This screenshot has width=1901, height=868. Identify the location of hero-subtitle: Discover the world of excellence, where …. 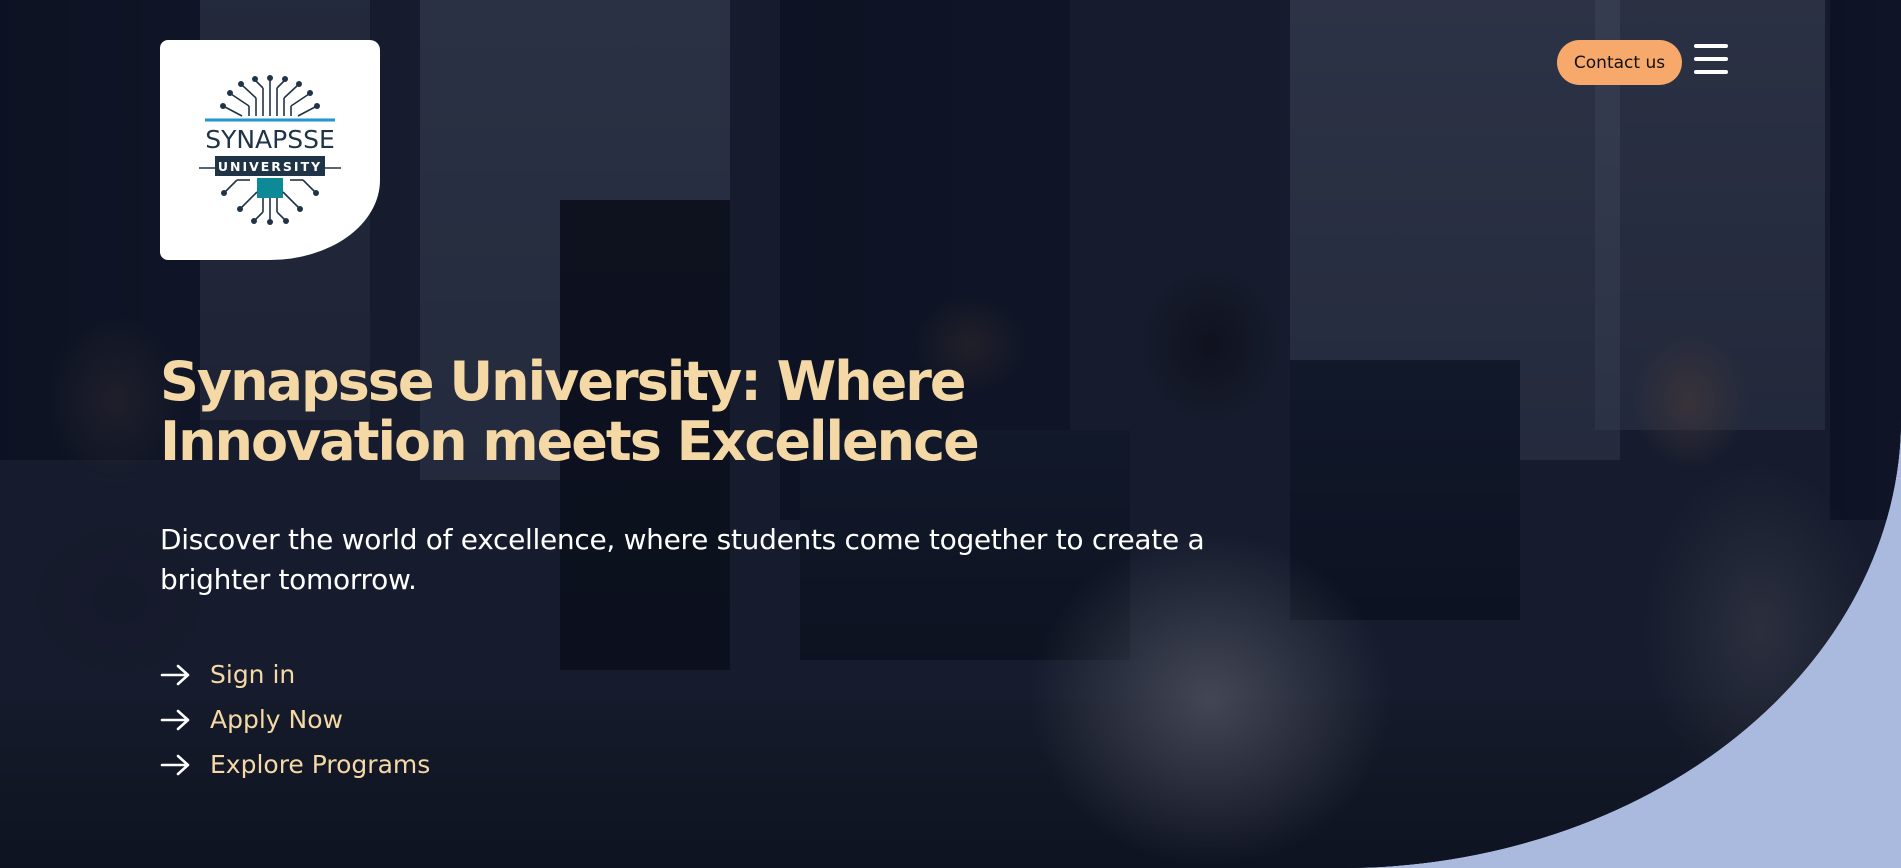
(682, 559).